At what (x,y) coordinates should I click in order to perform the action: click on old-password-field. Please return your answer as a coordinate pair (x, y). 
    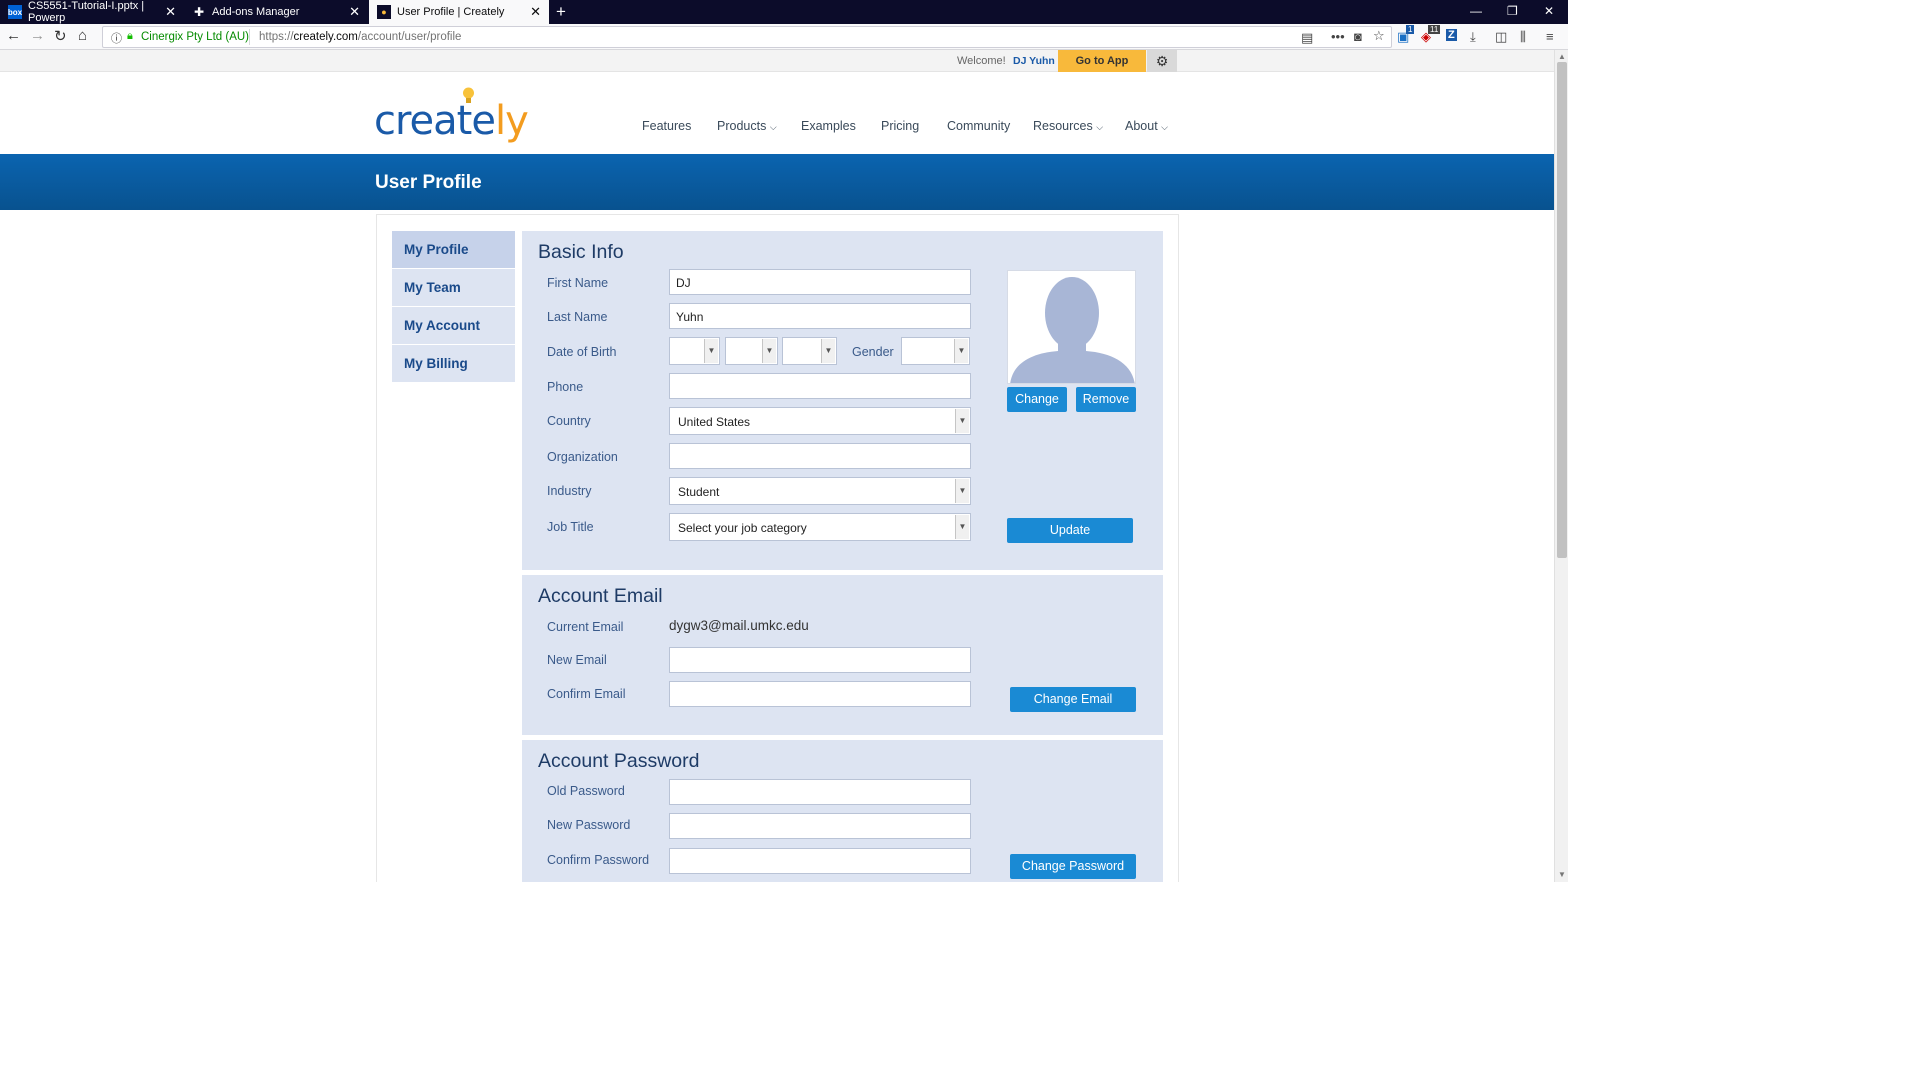
    Looking at the image, I should click on (820, 792).